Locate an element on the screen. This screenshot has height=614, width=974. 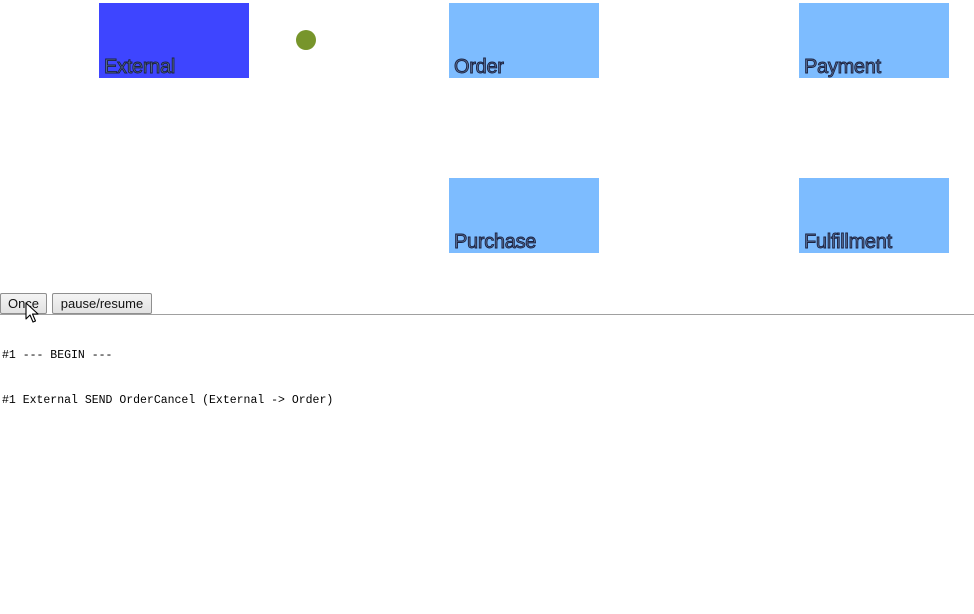
arrow-pointer-icon is located at coordinates (32, 312).